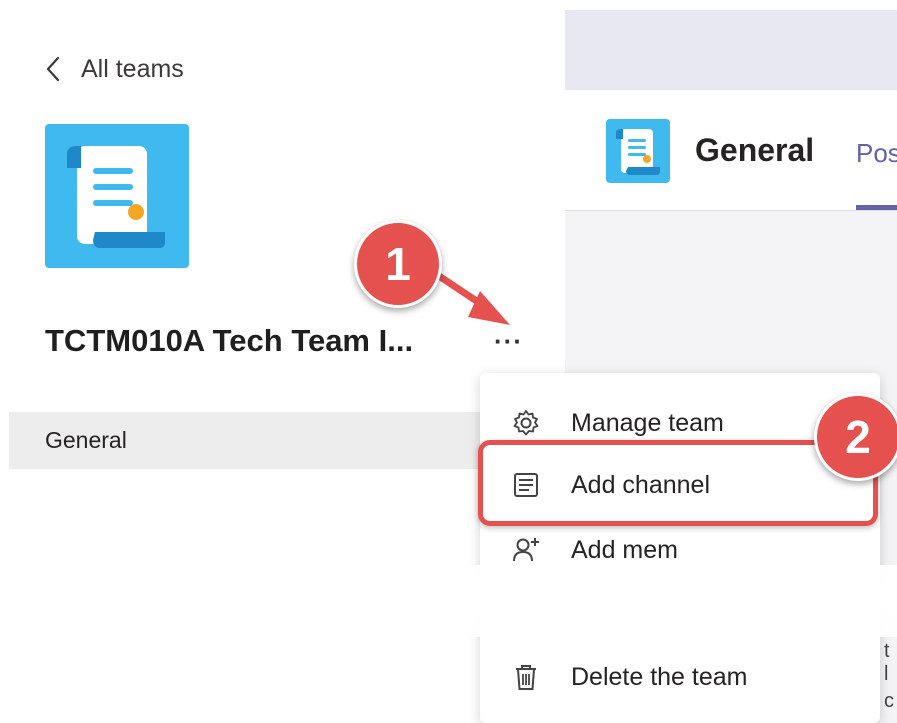 Image resolution: width=897 pixels, height=723 pixels. What do you see at coordinates (132, 68) in the screenshot?
I see `back-label: All teams` at bounding box center [132, 68].